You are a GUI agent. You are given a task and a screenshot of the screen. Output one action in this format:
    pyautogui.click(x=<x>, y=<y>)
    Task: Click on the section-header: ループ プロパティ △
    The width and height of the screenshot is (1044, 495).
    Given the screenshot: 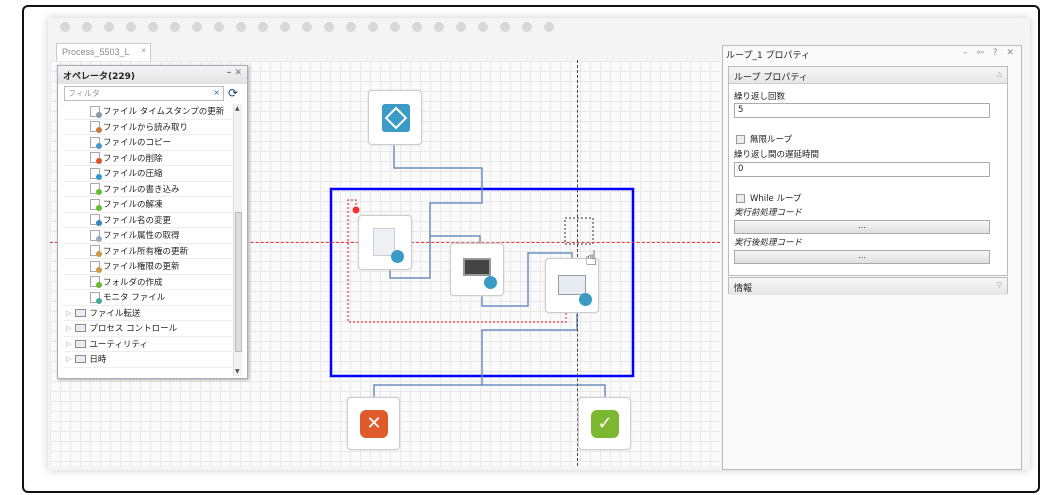 What is the action you would take?
    pyautogui.click(x=868, y=75)
    